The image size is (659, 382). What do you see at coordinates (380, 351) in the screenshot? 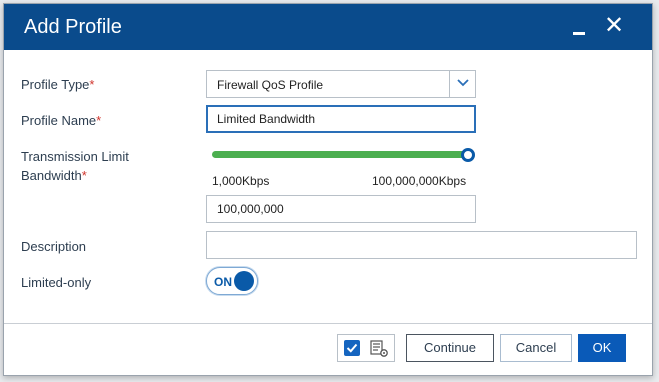
I see `list-settings-icon` at bounding box center [380, 351].